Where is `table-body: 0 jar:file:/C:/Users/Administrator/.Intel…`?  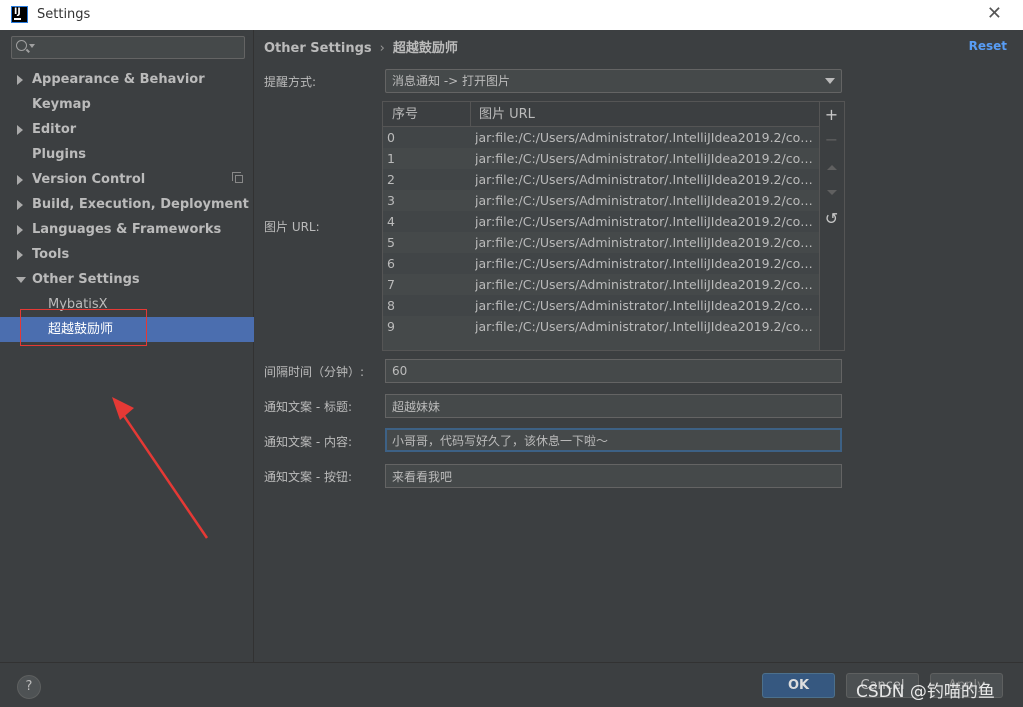 table-body: 0 jar:file:/C:/Users/Administrator/.Intel… is located at coordinates (601, 232).